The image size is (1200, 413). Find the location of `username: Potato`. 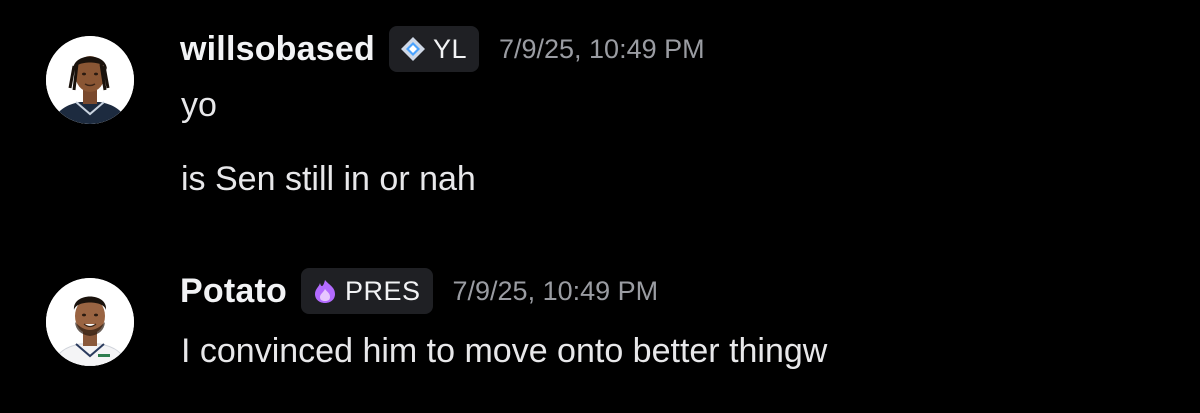

username: Potato is located at coordinates (233, 291).